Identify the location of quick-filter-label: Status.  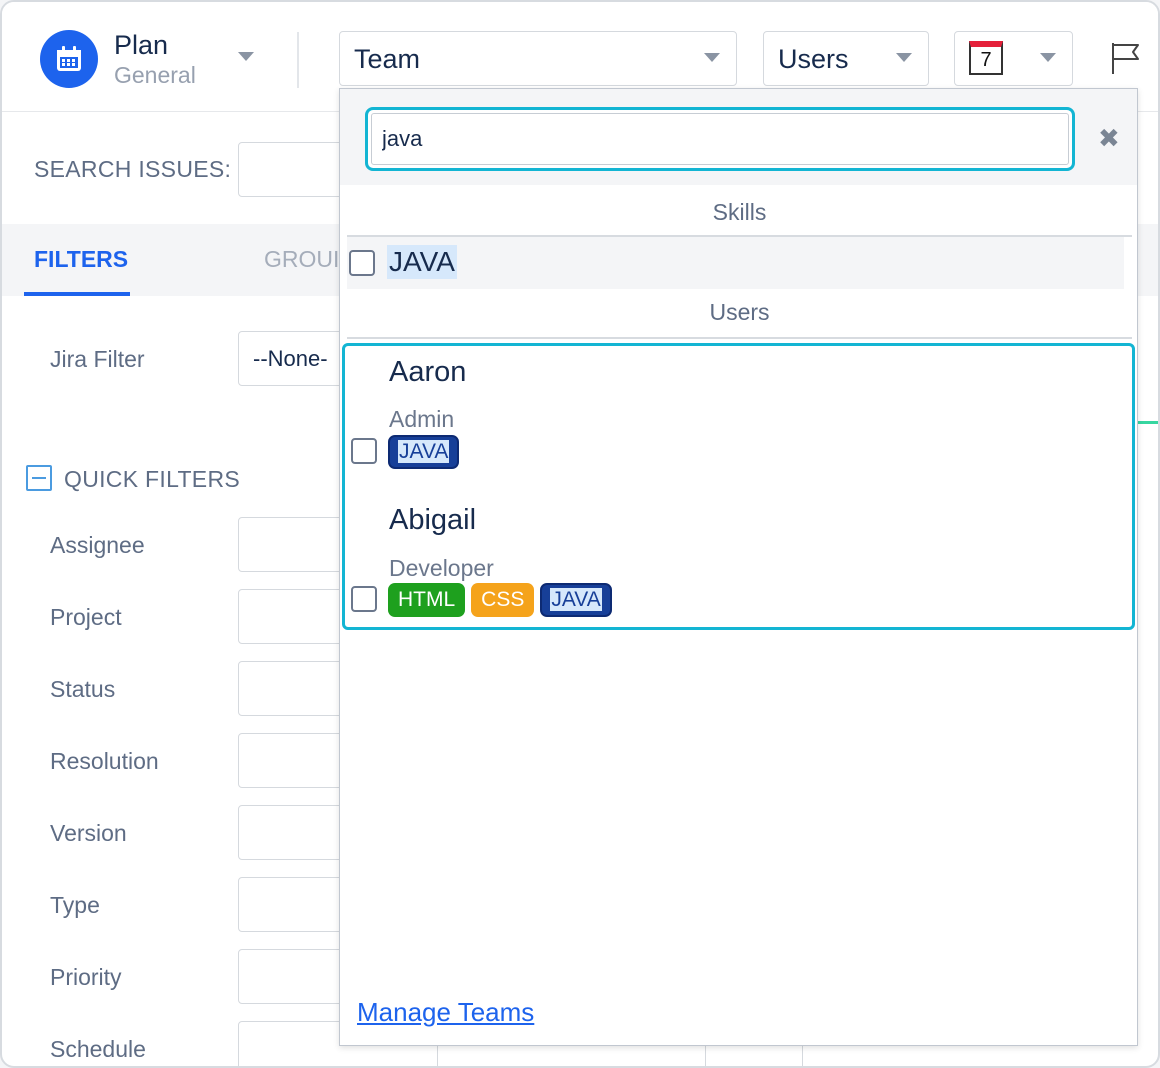
(83, 689).